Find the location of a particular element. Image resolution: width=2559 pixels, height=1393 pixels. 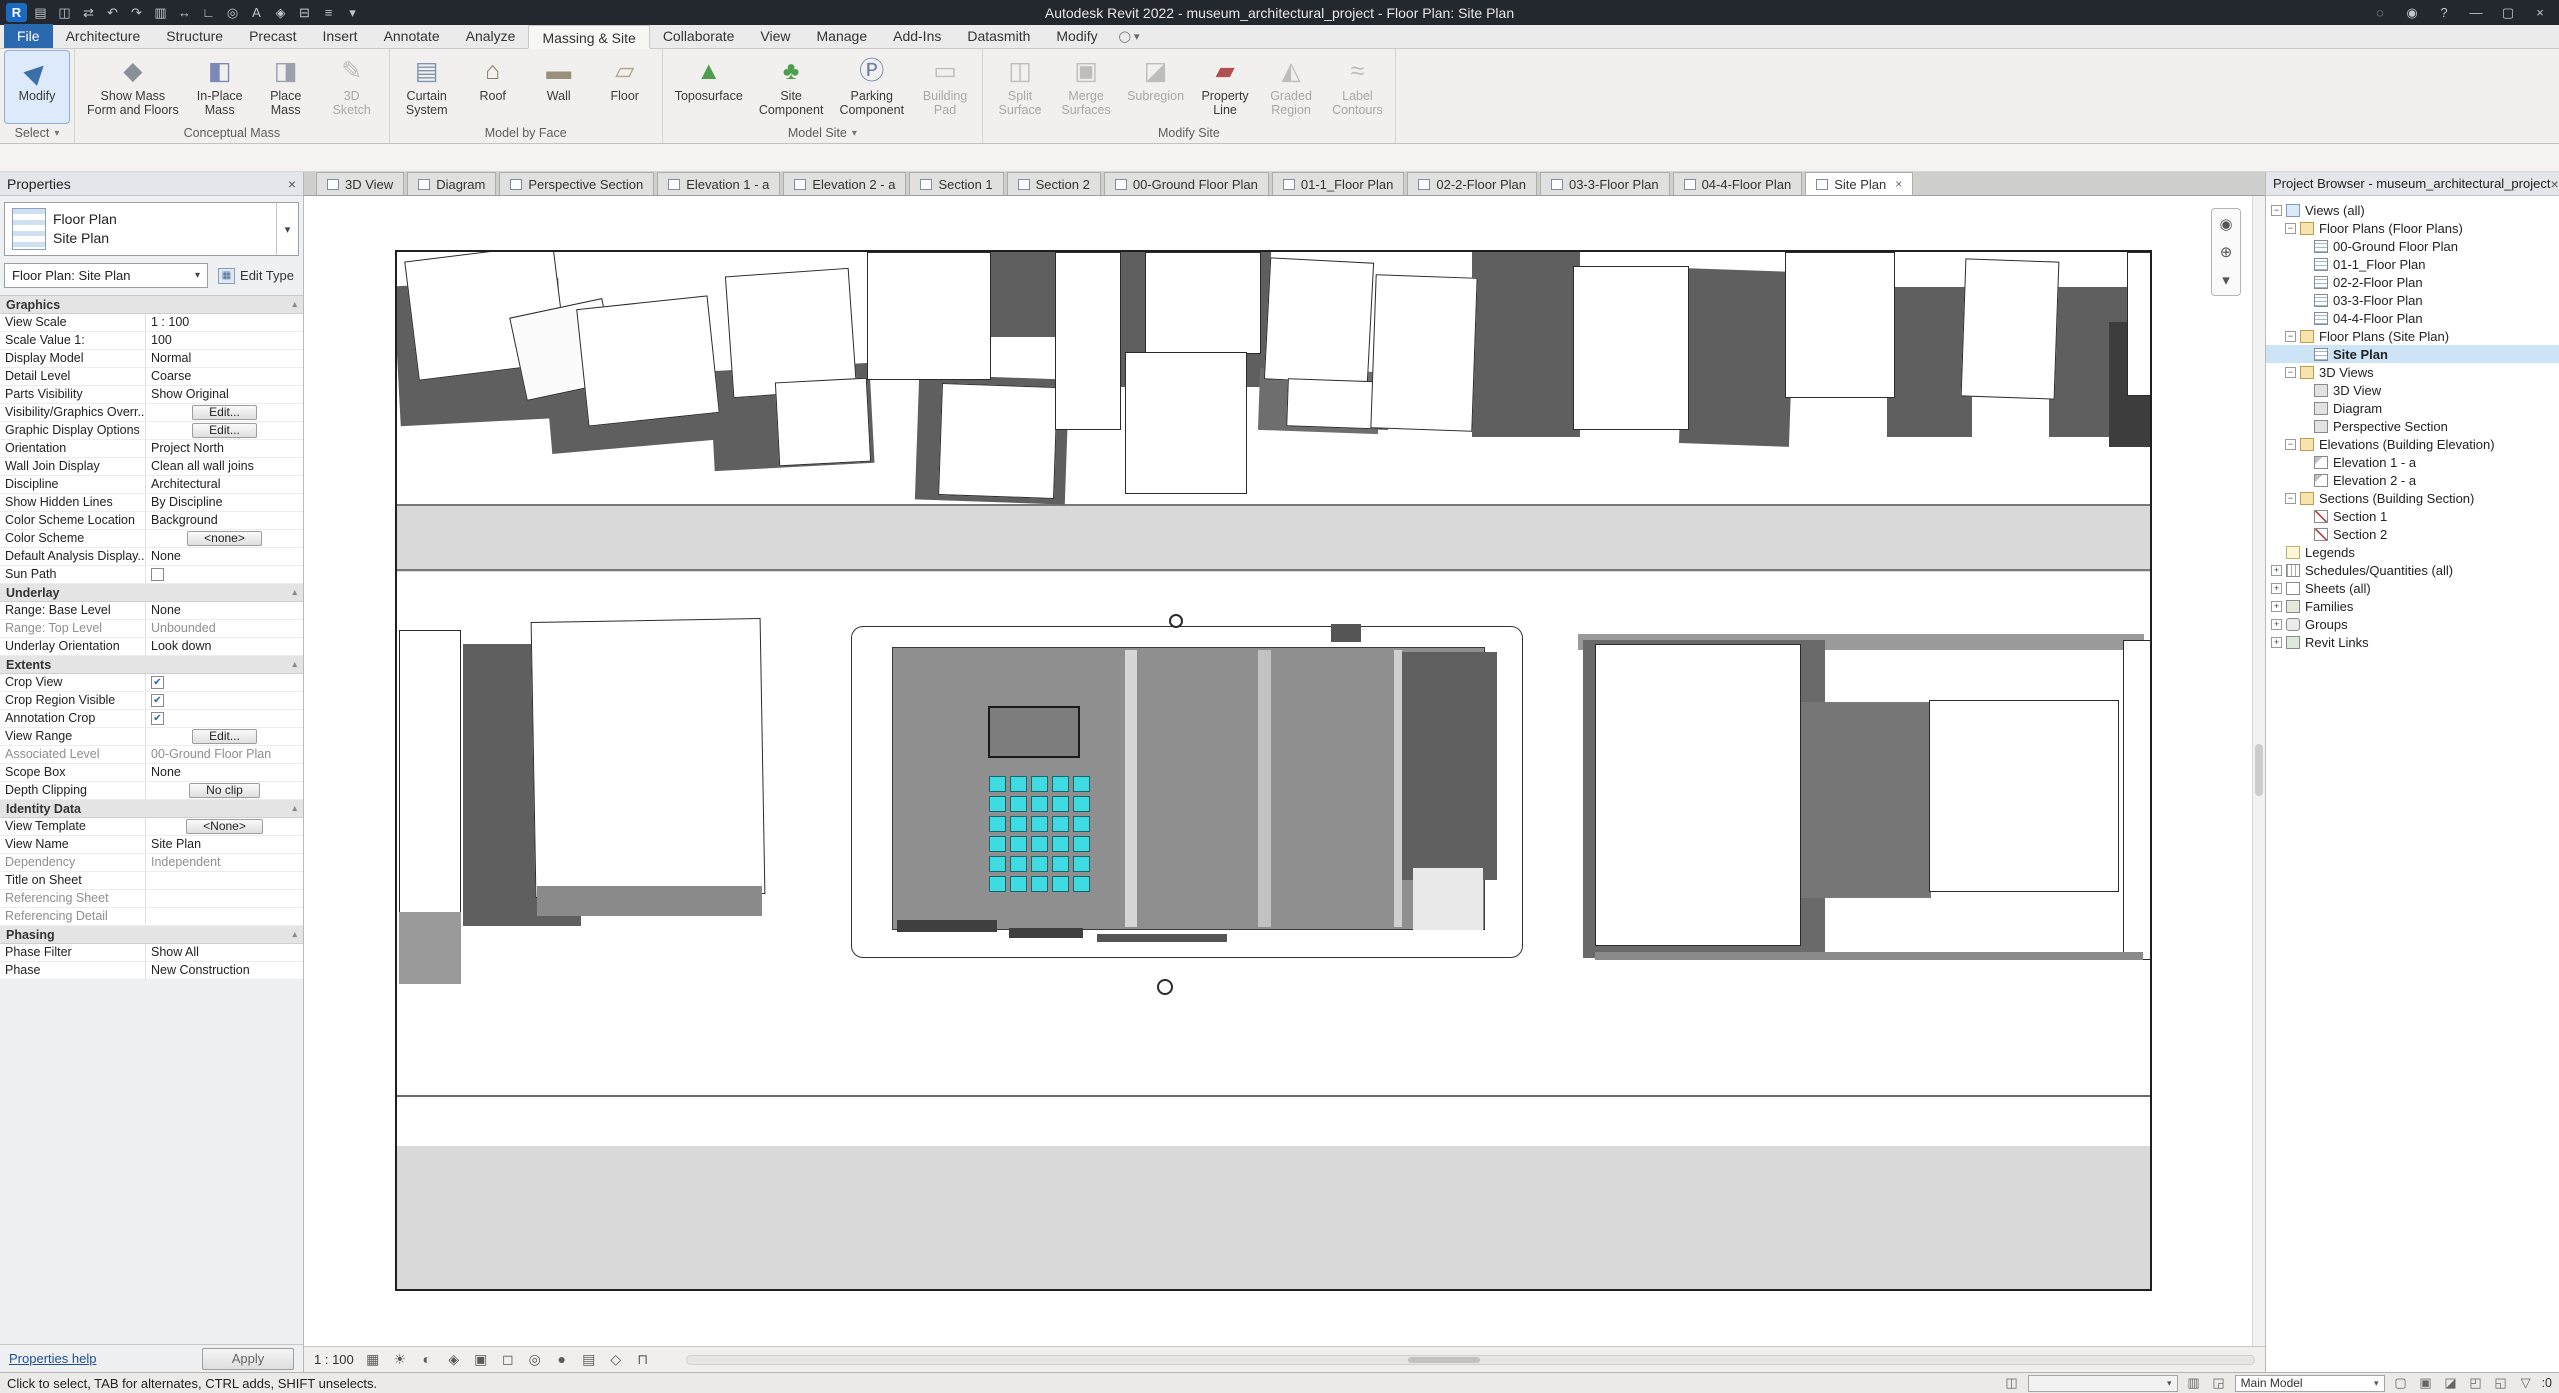

zoom-icon: ⊕ is located at coordinates (2226, 252).